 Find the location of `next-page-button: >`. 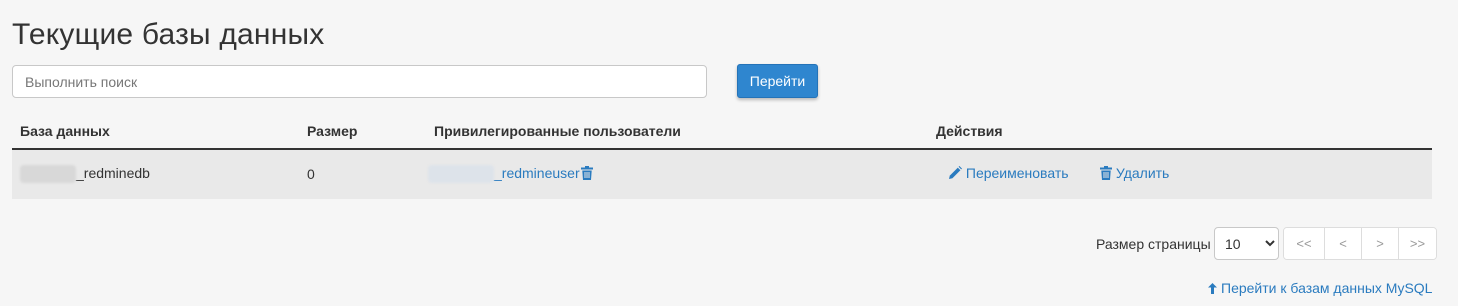

next-page-button: > is located at coordinates (1379, 243).